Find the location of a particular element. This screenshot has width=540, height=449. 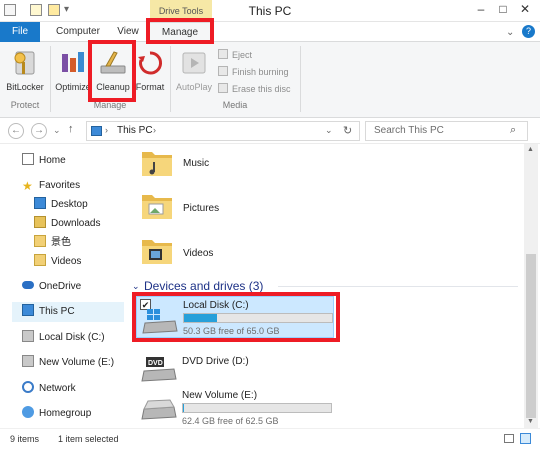

autoplay-button: AutoPlay is located at coordinates (194, 70).